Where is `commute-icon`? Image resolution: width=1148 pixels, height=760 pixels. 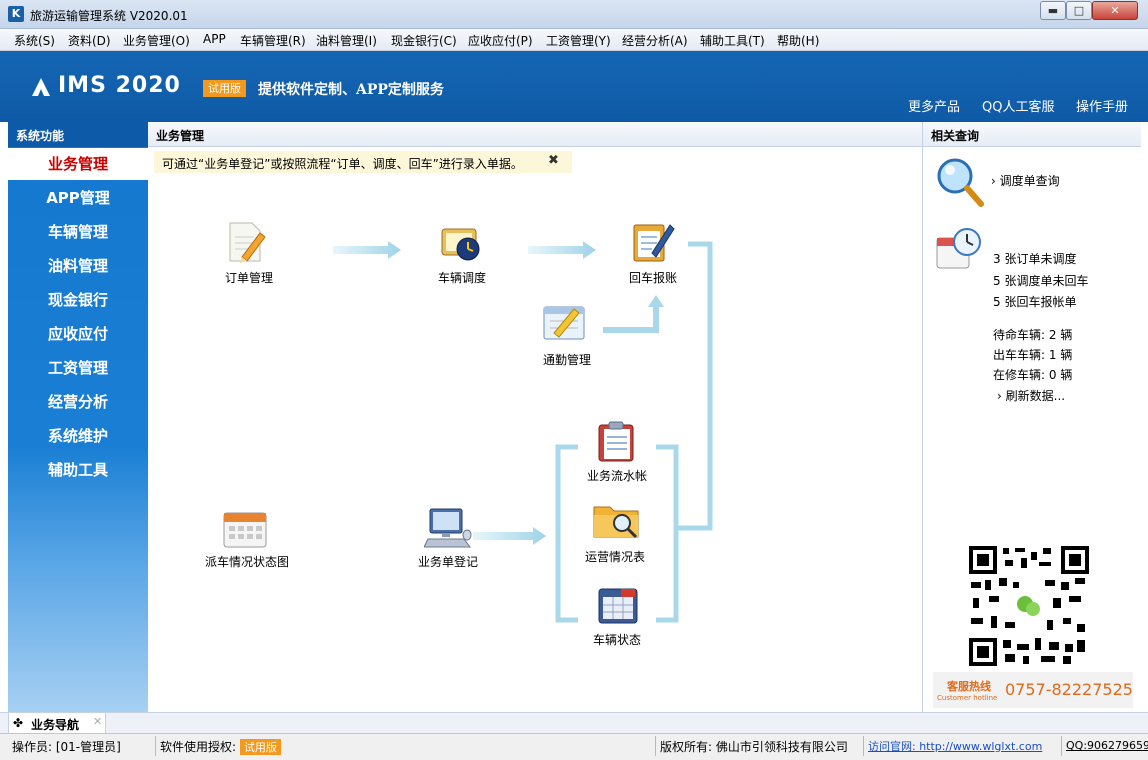 commute-icon is located at coordinates (565, 322).